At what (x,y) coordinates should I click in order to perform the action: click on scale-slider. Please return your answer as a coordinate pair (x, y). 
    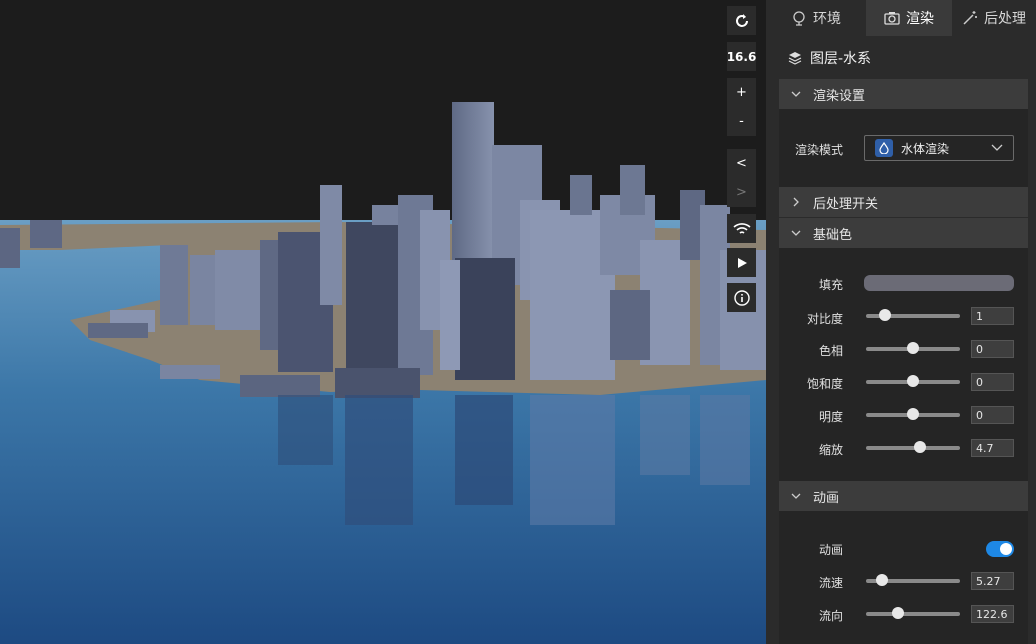
    Looking at the image, I should click on (913, 447).